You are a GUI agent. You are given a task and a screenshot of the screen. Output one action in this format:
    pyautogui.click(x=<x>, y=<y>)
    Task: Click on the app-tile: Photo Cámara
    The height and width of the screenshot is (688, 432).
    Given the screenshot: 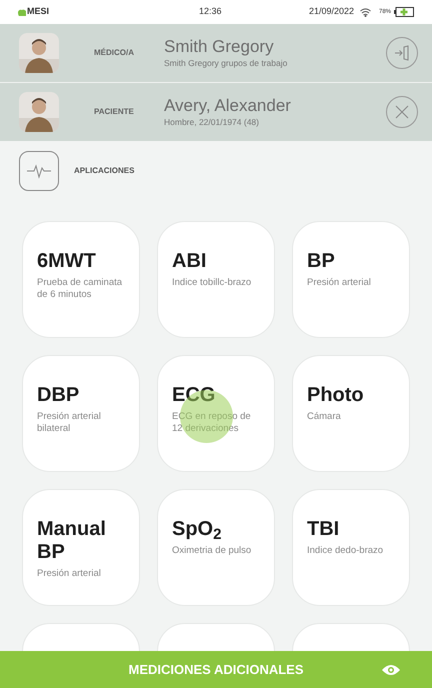 What is the action you would take?
    pyautogui.click(x=351, y=413)
    